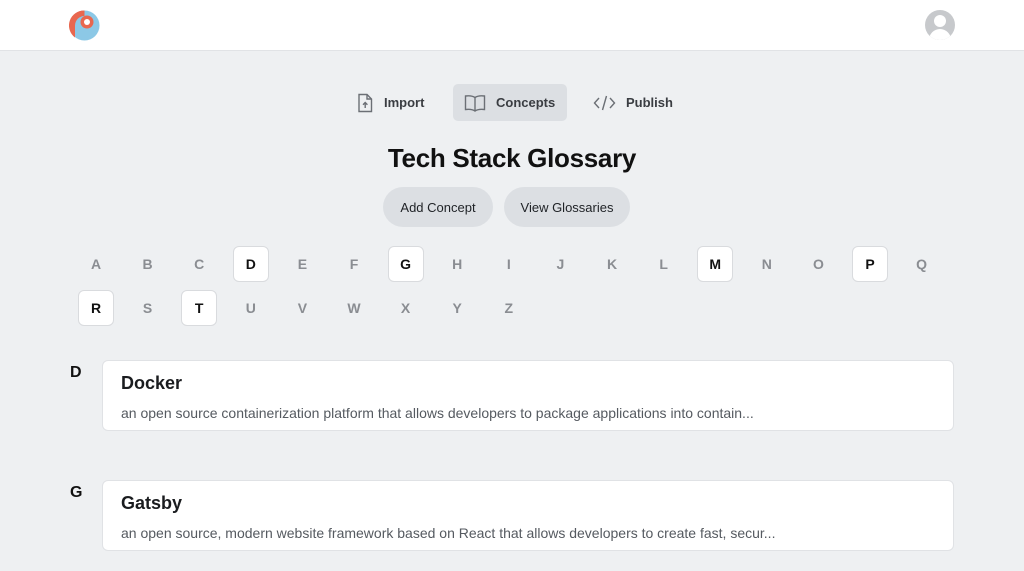  Describe the element at coordinates (199, 308) in the screenshot. I see `alphabet-letter-t: T` at that location.